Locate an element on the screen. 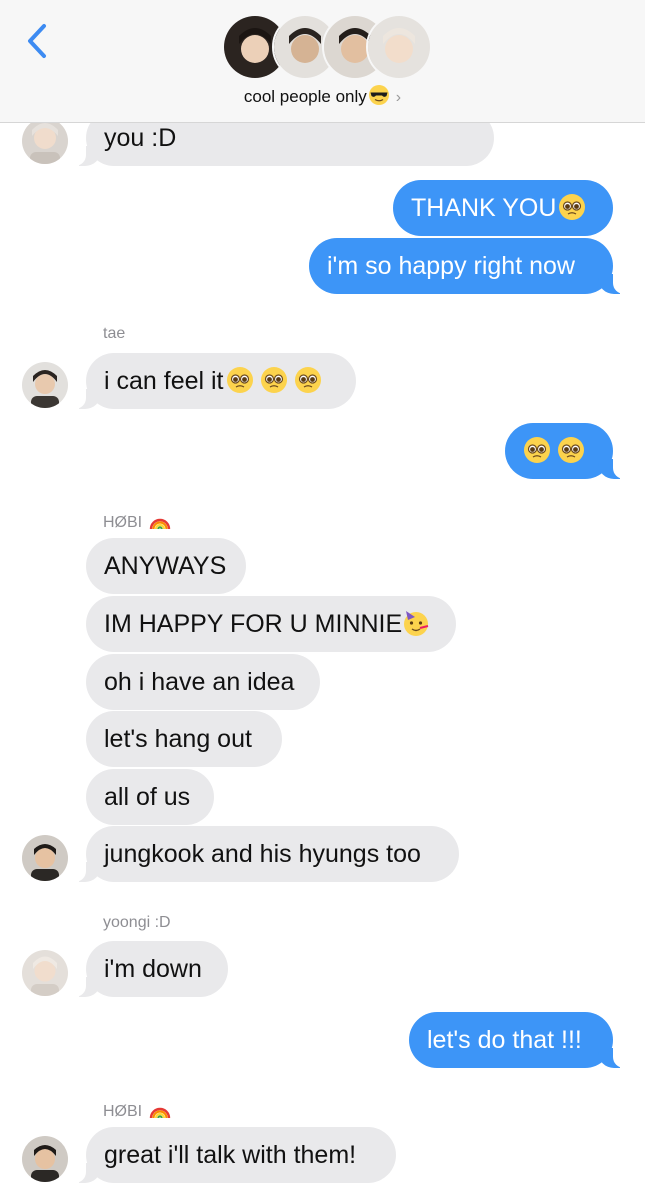  message-bubble: ANYWAYS is located at coordinates (166, 566).